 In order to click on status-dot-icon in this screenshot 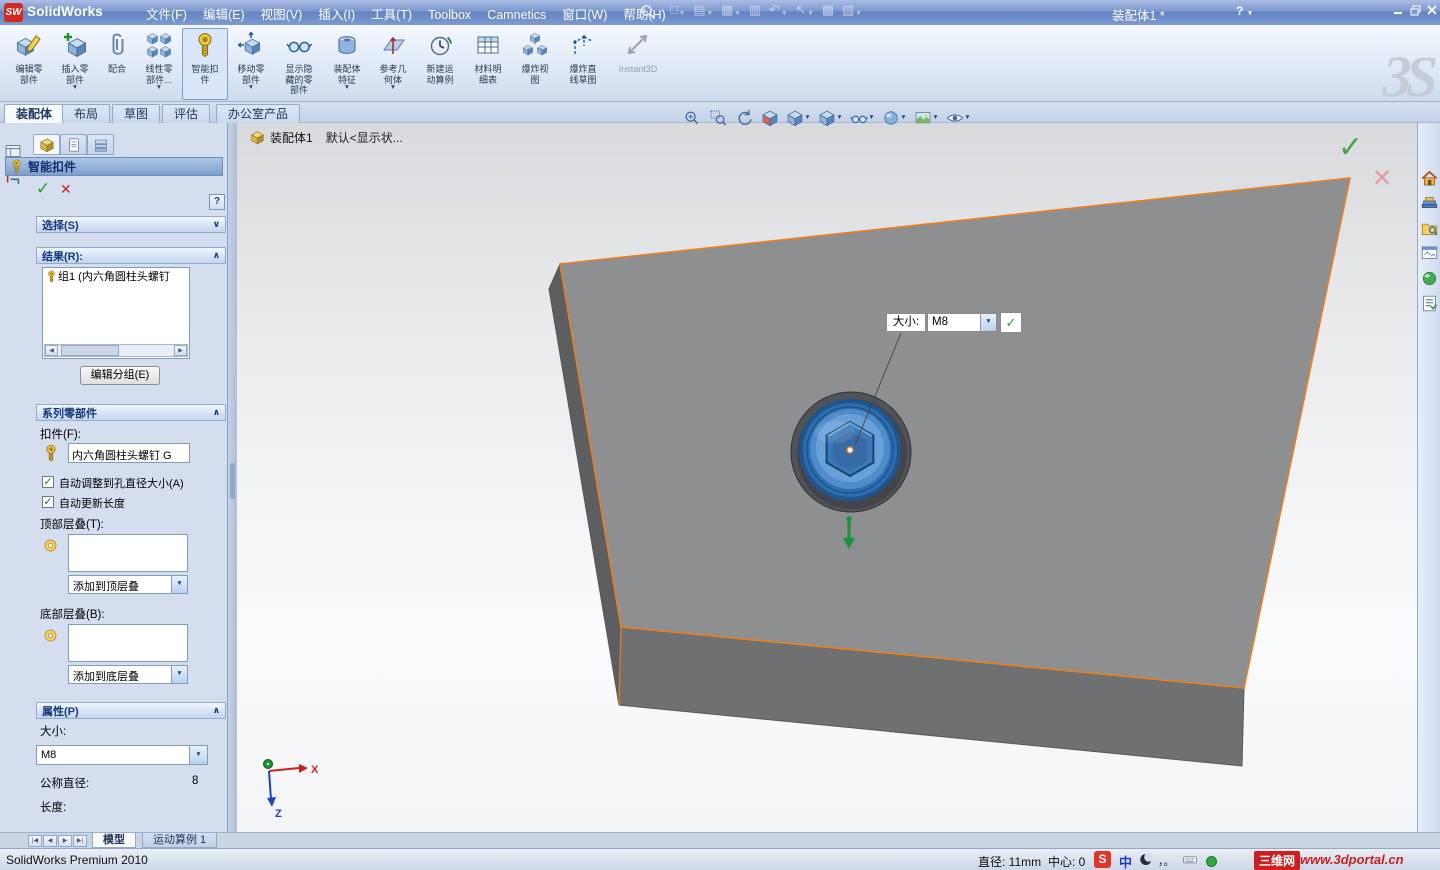, I will do `click(1211, 861)`.